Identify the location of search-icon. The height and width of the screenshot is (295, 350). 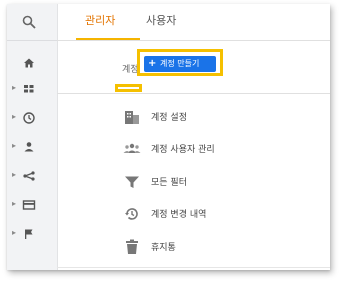
(29, 22).